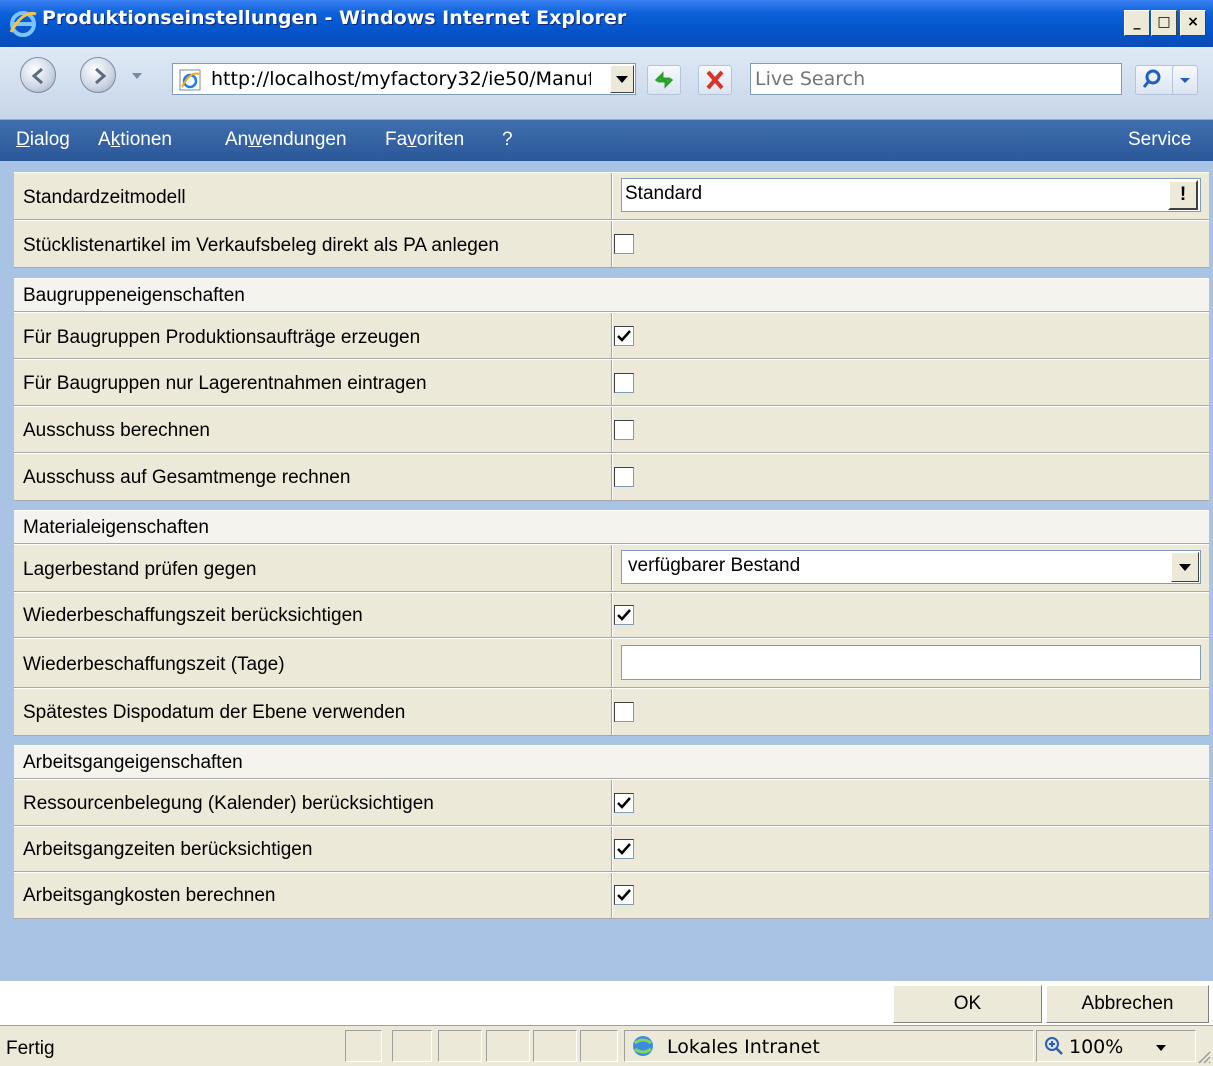  I want to click on search-icon, so click(1151, 78).